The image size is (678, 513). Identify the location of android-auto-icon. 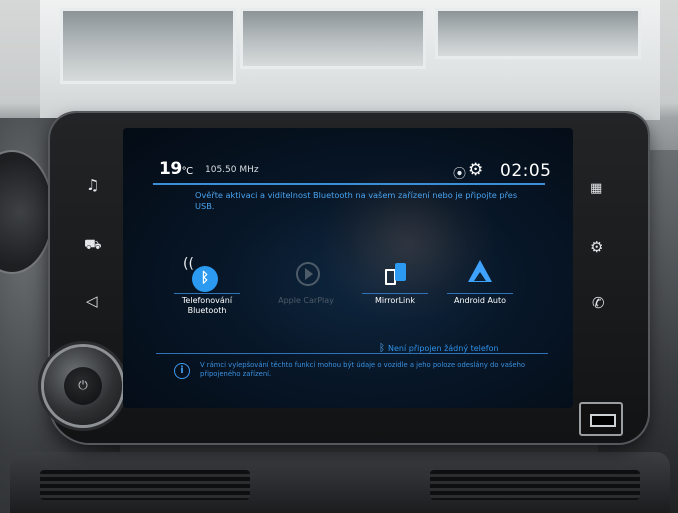
(480, 275).